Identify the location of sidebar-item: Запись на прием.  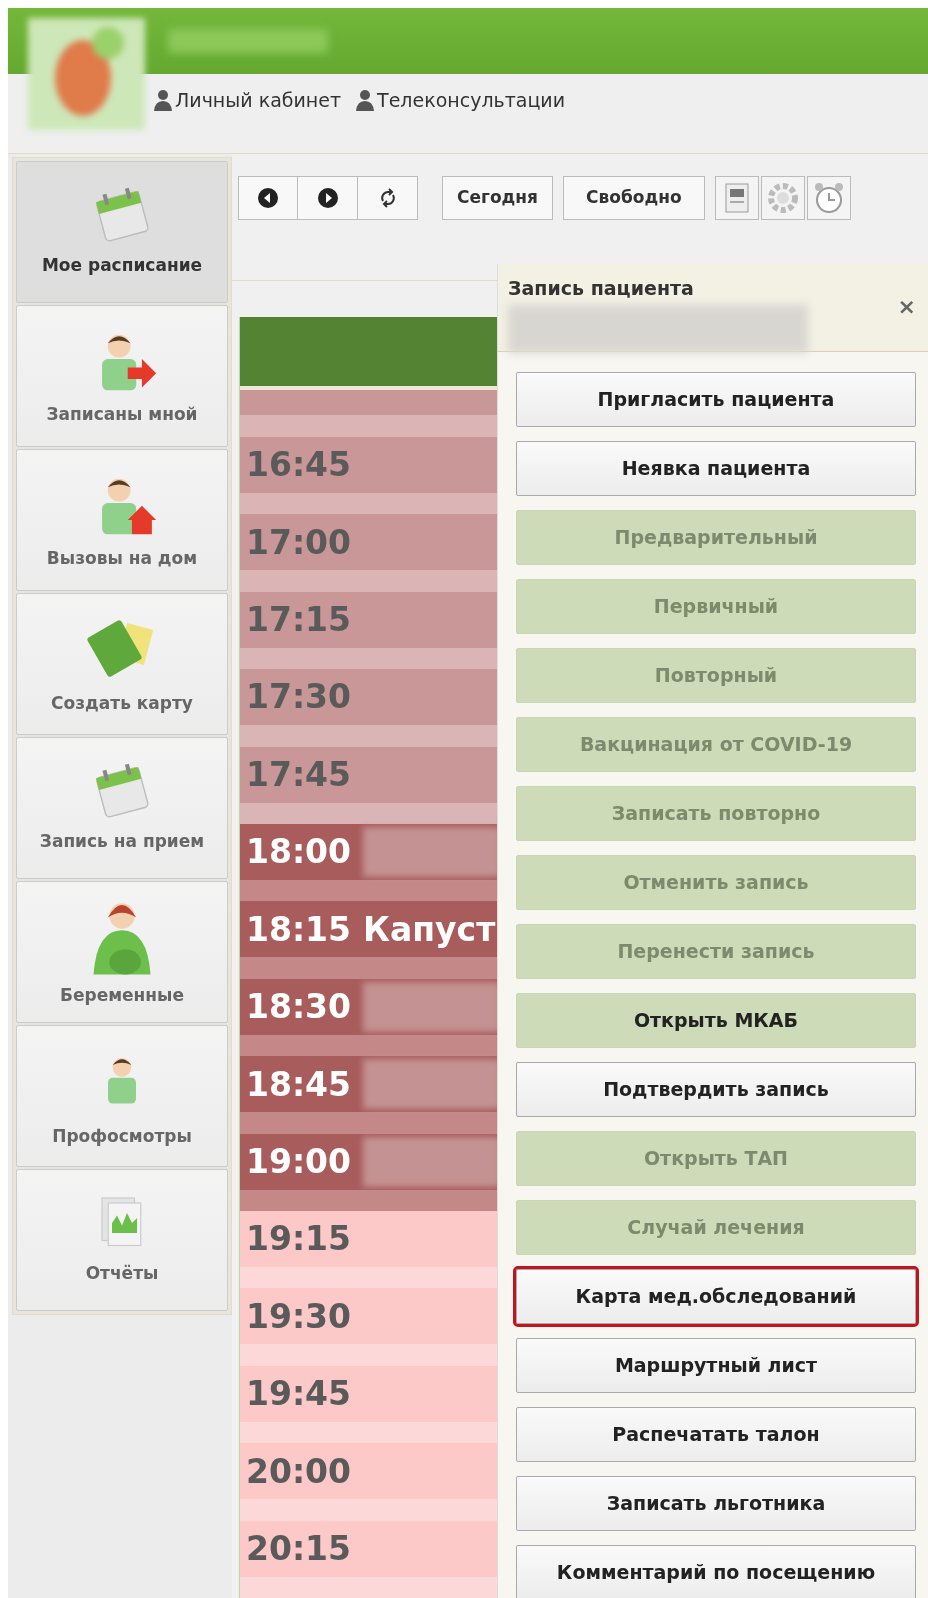
(122, 808).